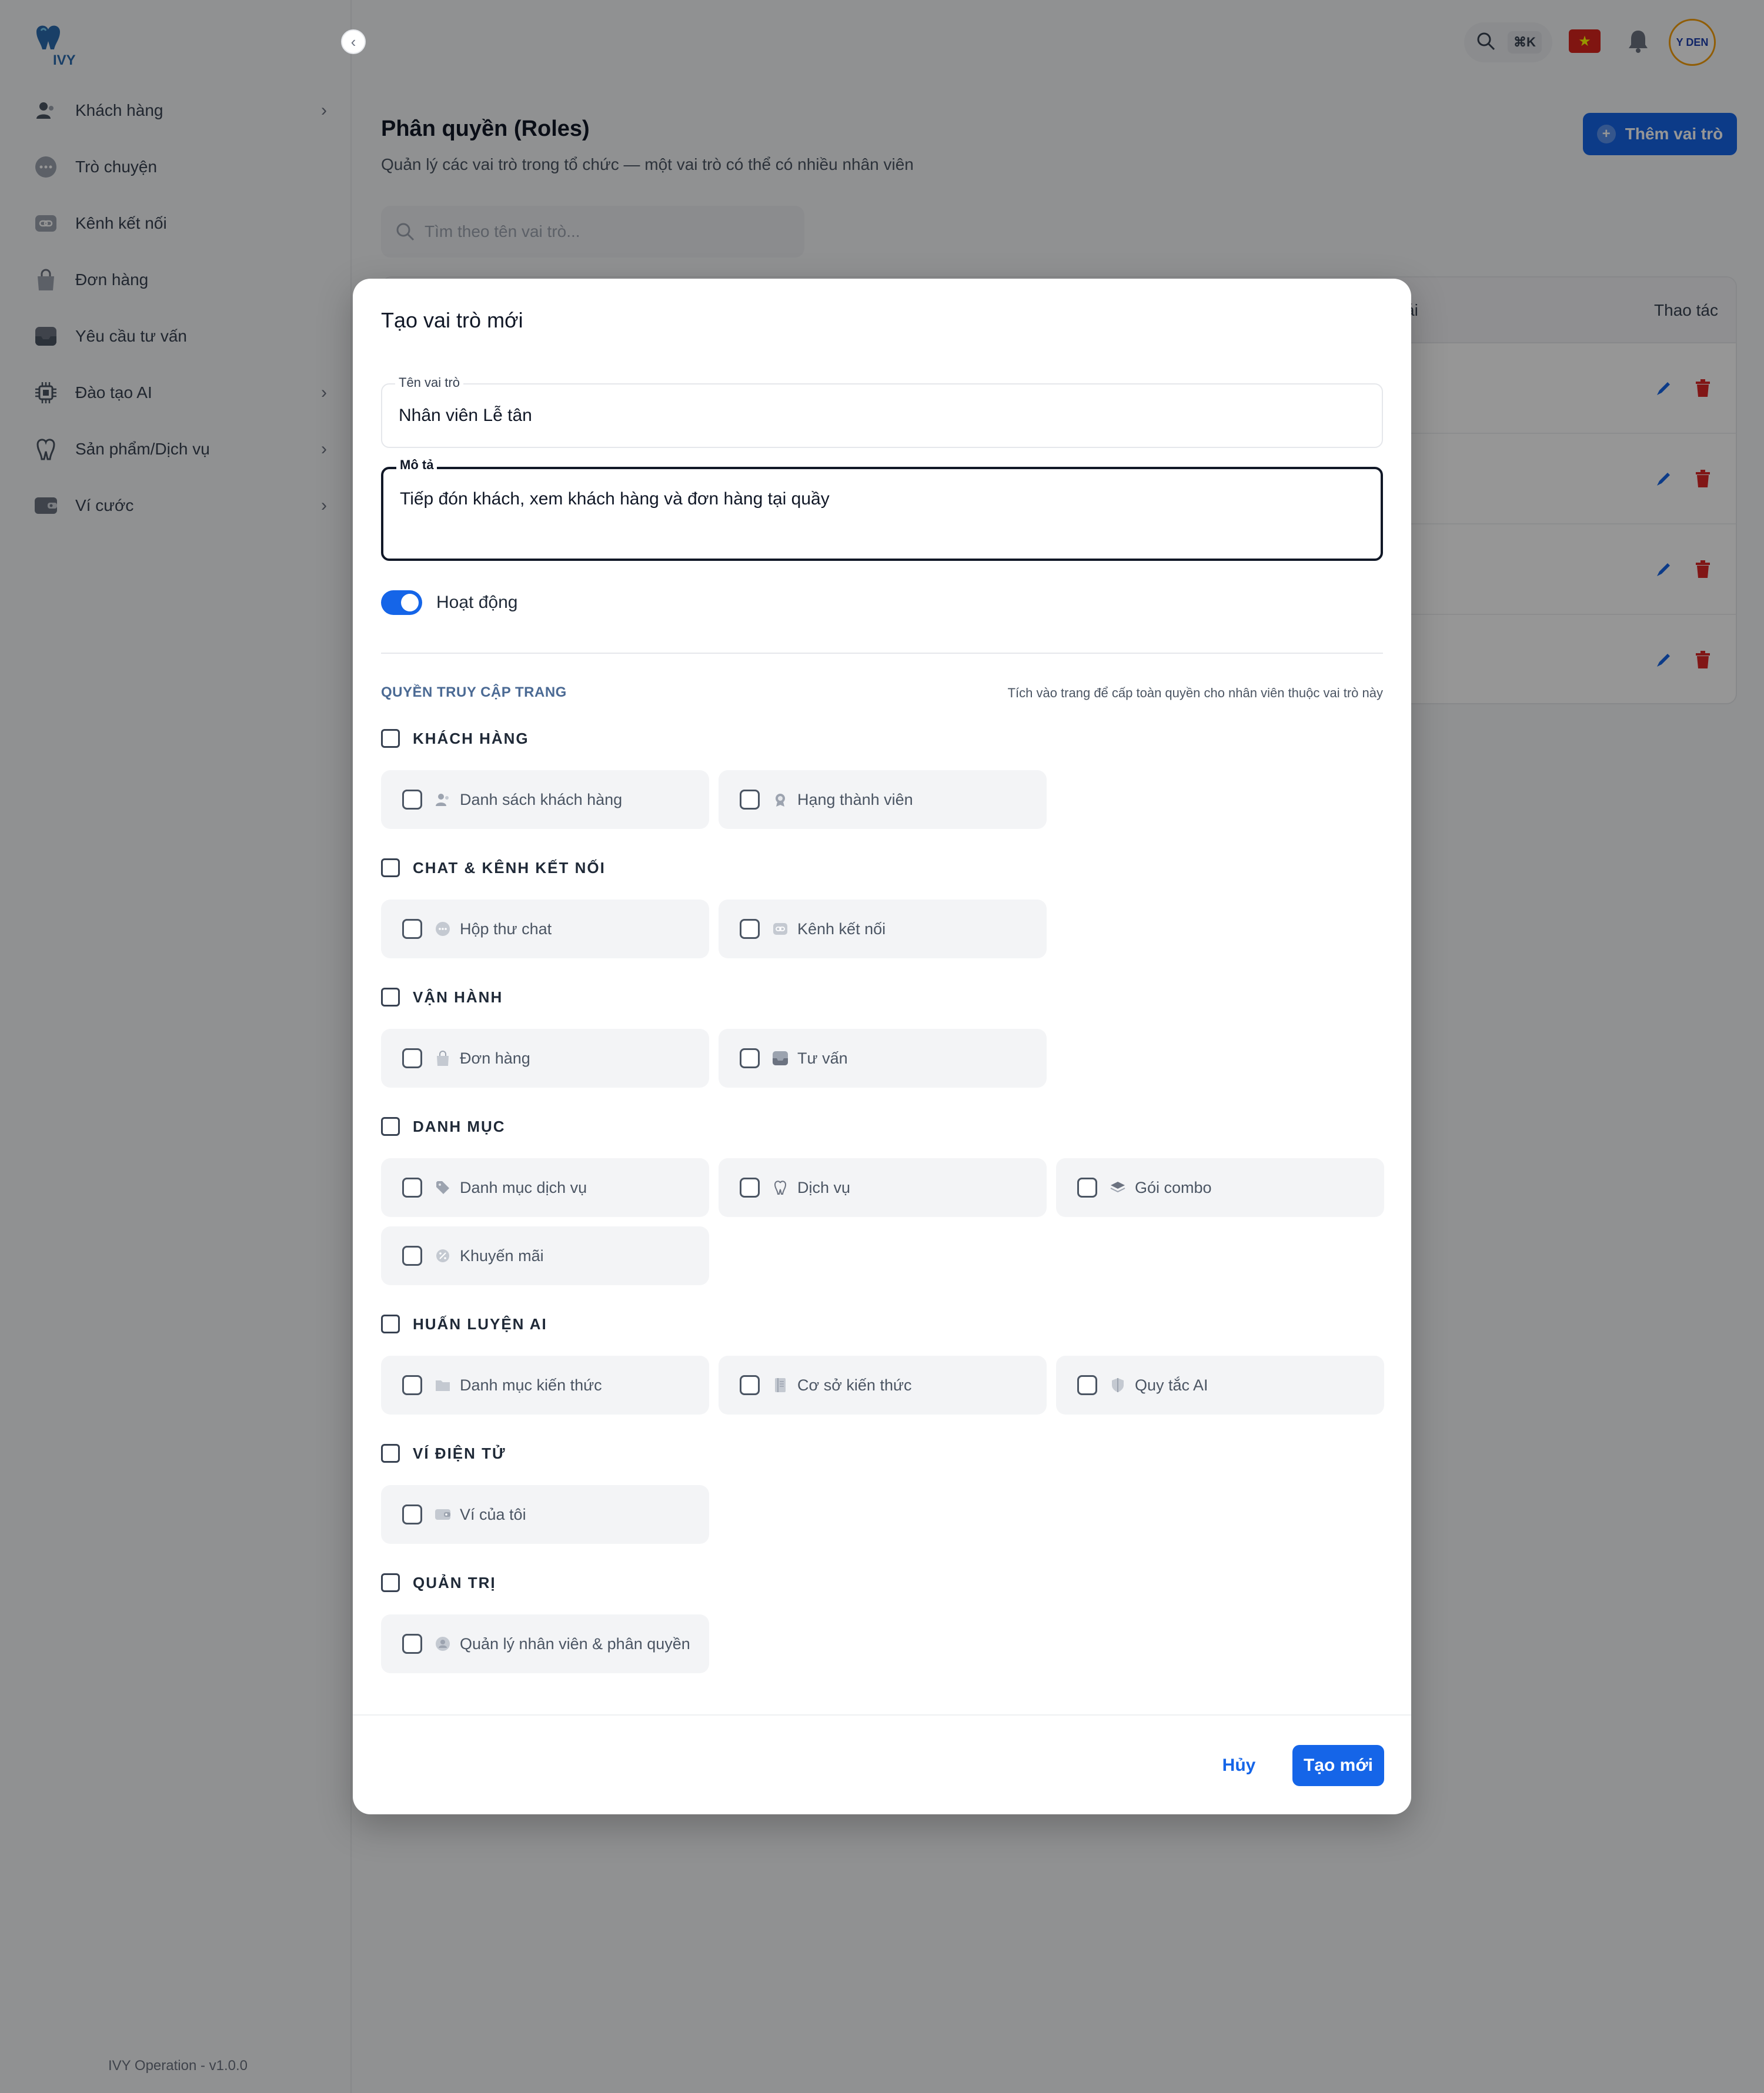 The width and height of the screenshot is (1764, 2093). Describe the element at coordinates (410, 602) in the screenshot. I see `toggle-knob` at that location.